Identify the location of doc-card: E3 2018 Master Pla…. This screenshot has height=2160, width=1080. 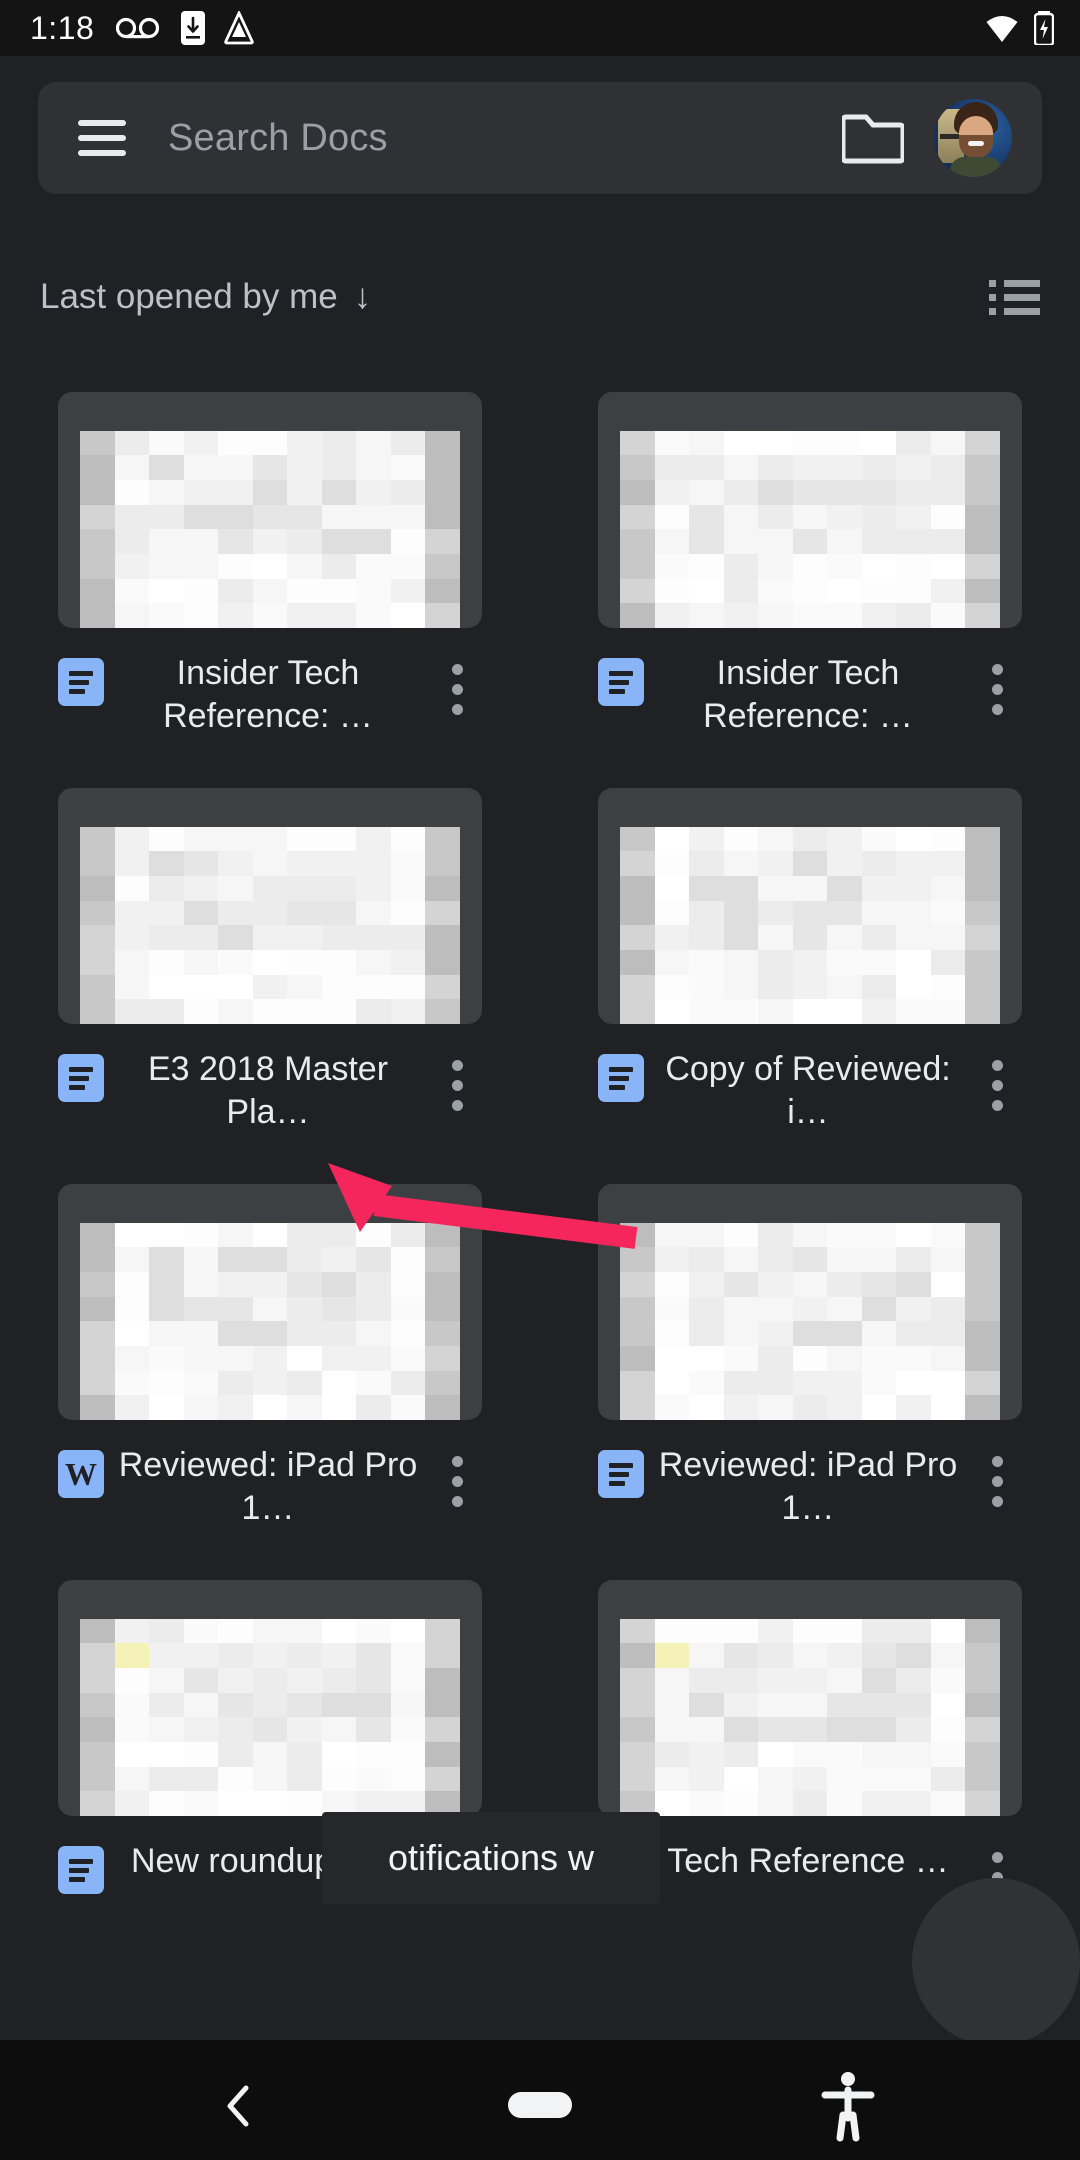
(270, 986).